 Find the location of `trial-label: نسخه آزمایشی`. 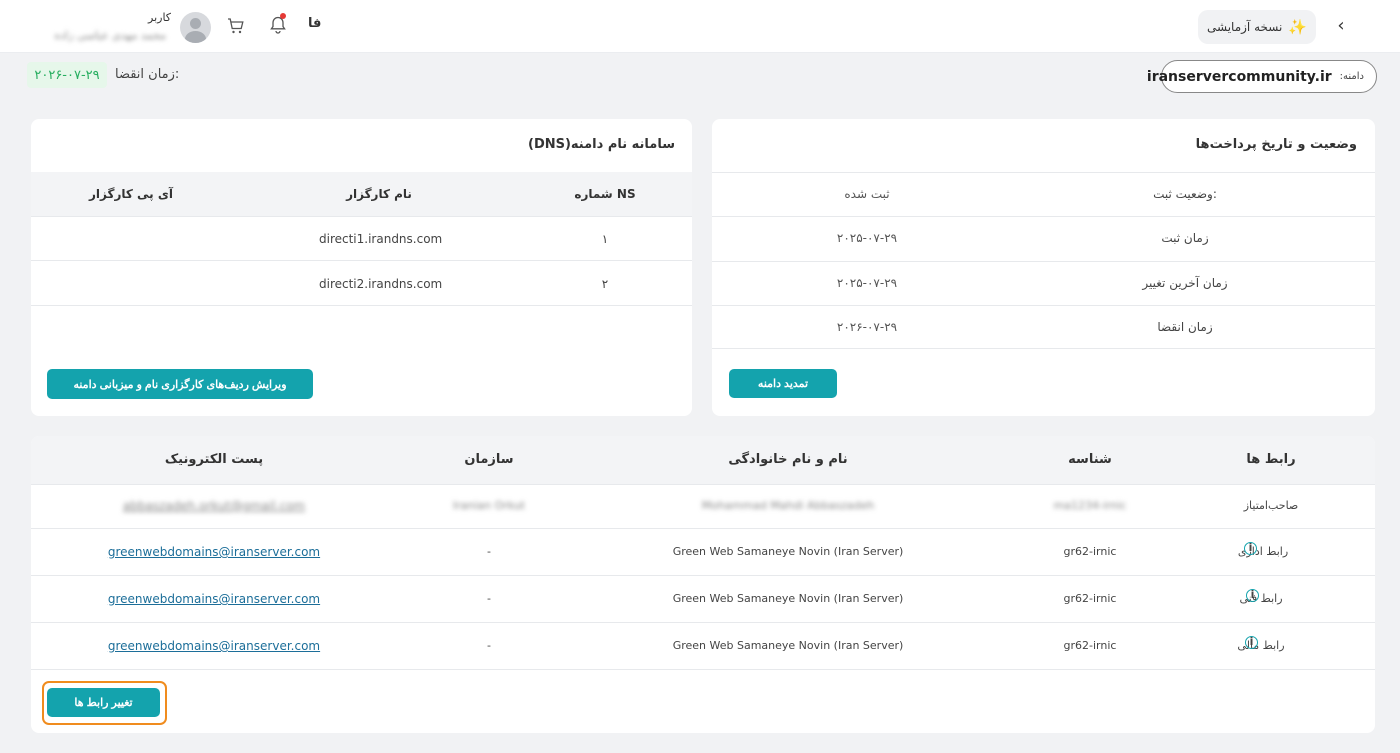

trial-label: نسخه آزمایشی is located at coordinates (1245, 27).